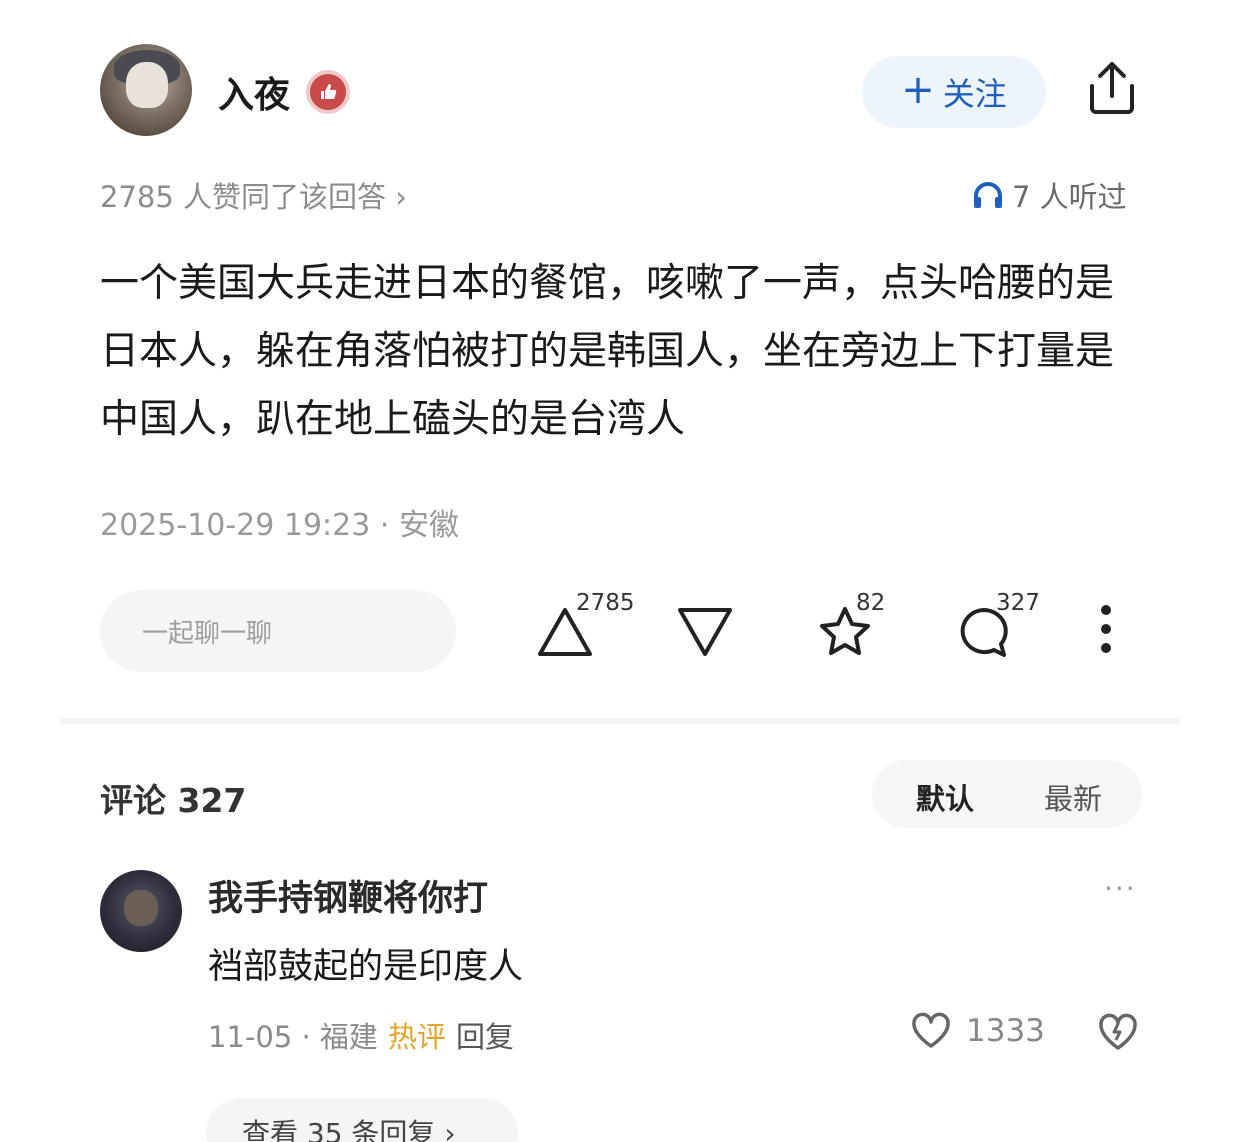  I want to click on comment-like-button: 1333, so click(977, 1031).